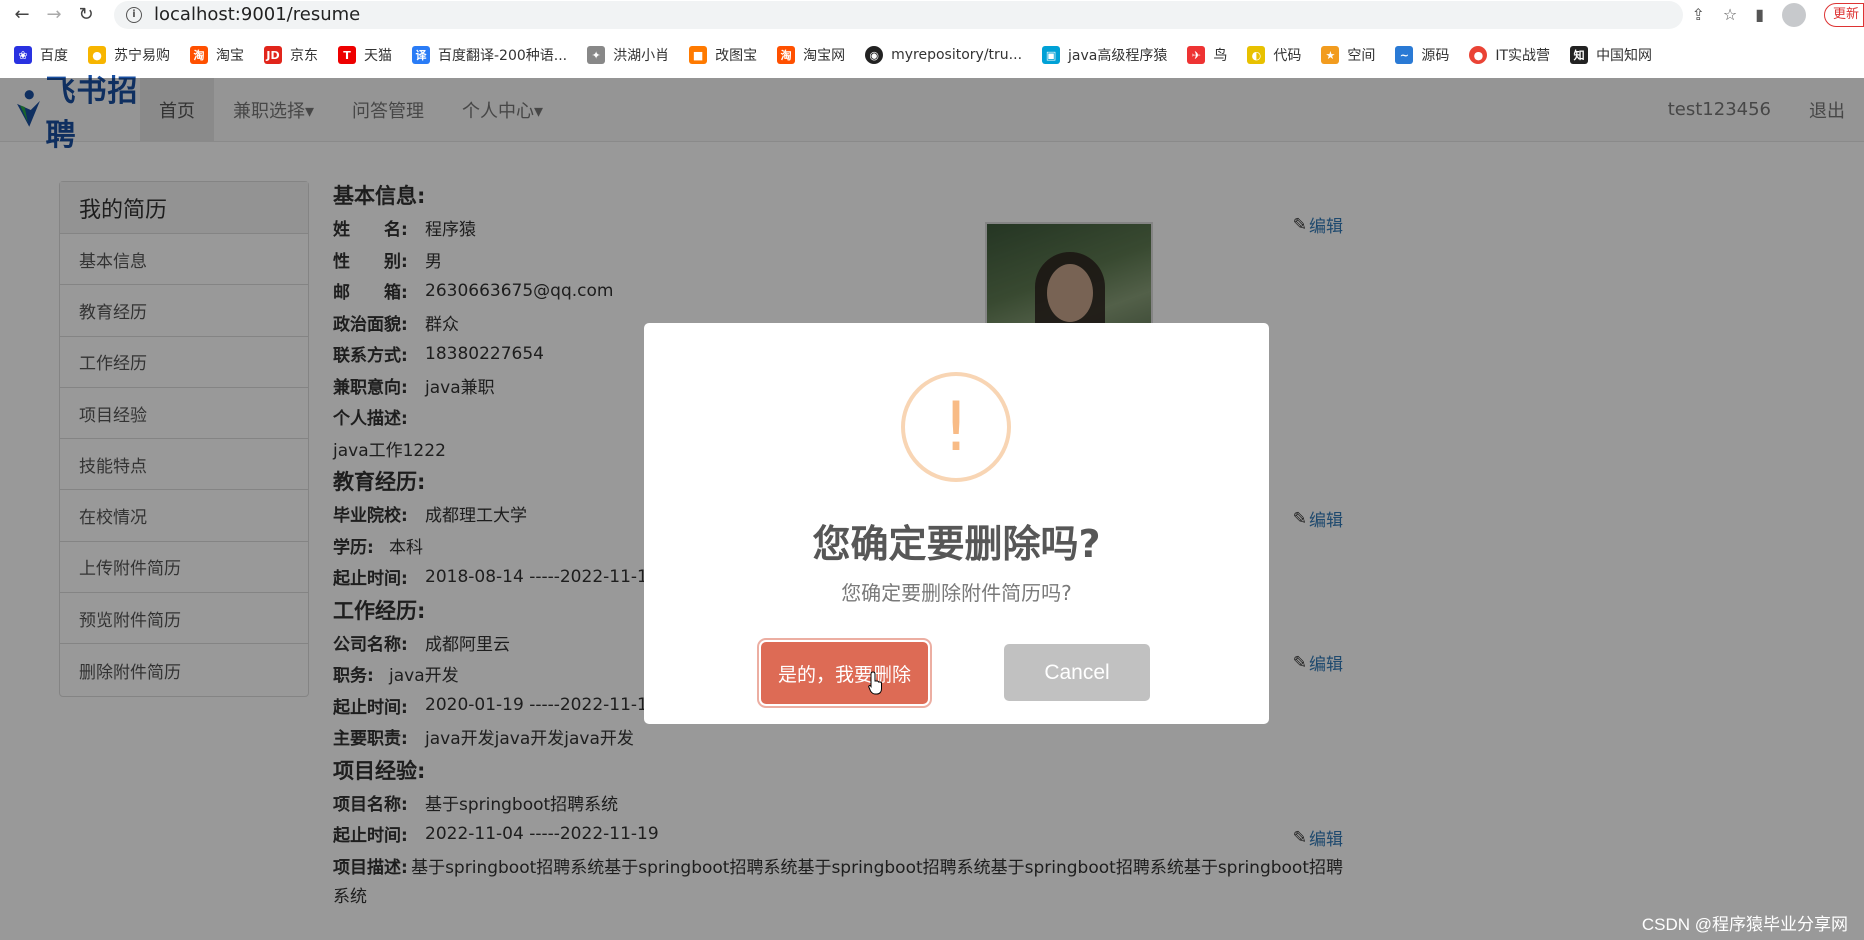 Image resolution: width=1864 pixels, height=940 pixels. Describe the element at coordinates (217, 55) in the screenshot. I see `bookmark-item: 淘淘宝` at that location.